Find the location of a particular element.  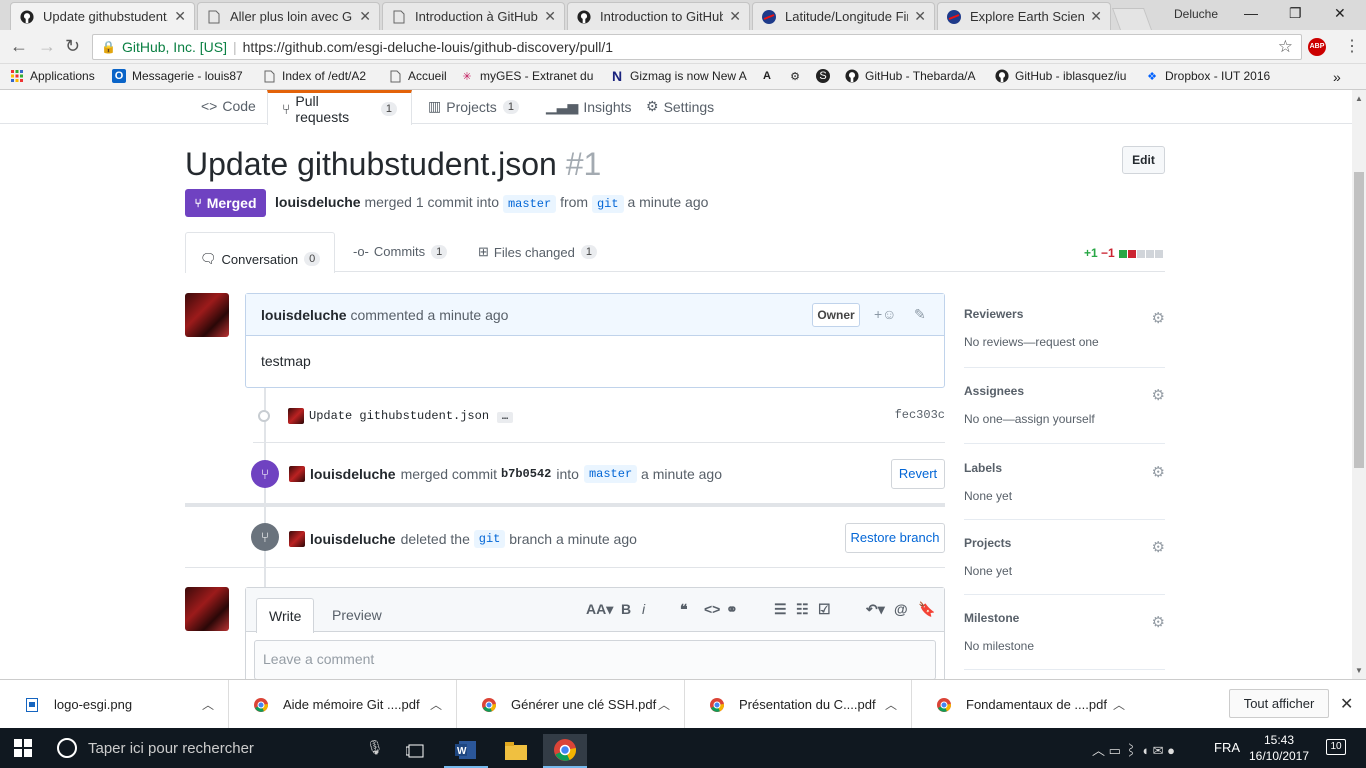

reload-icon: ↻ is located at coordinates (72, 46).